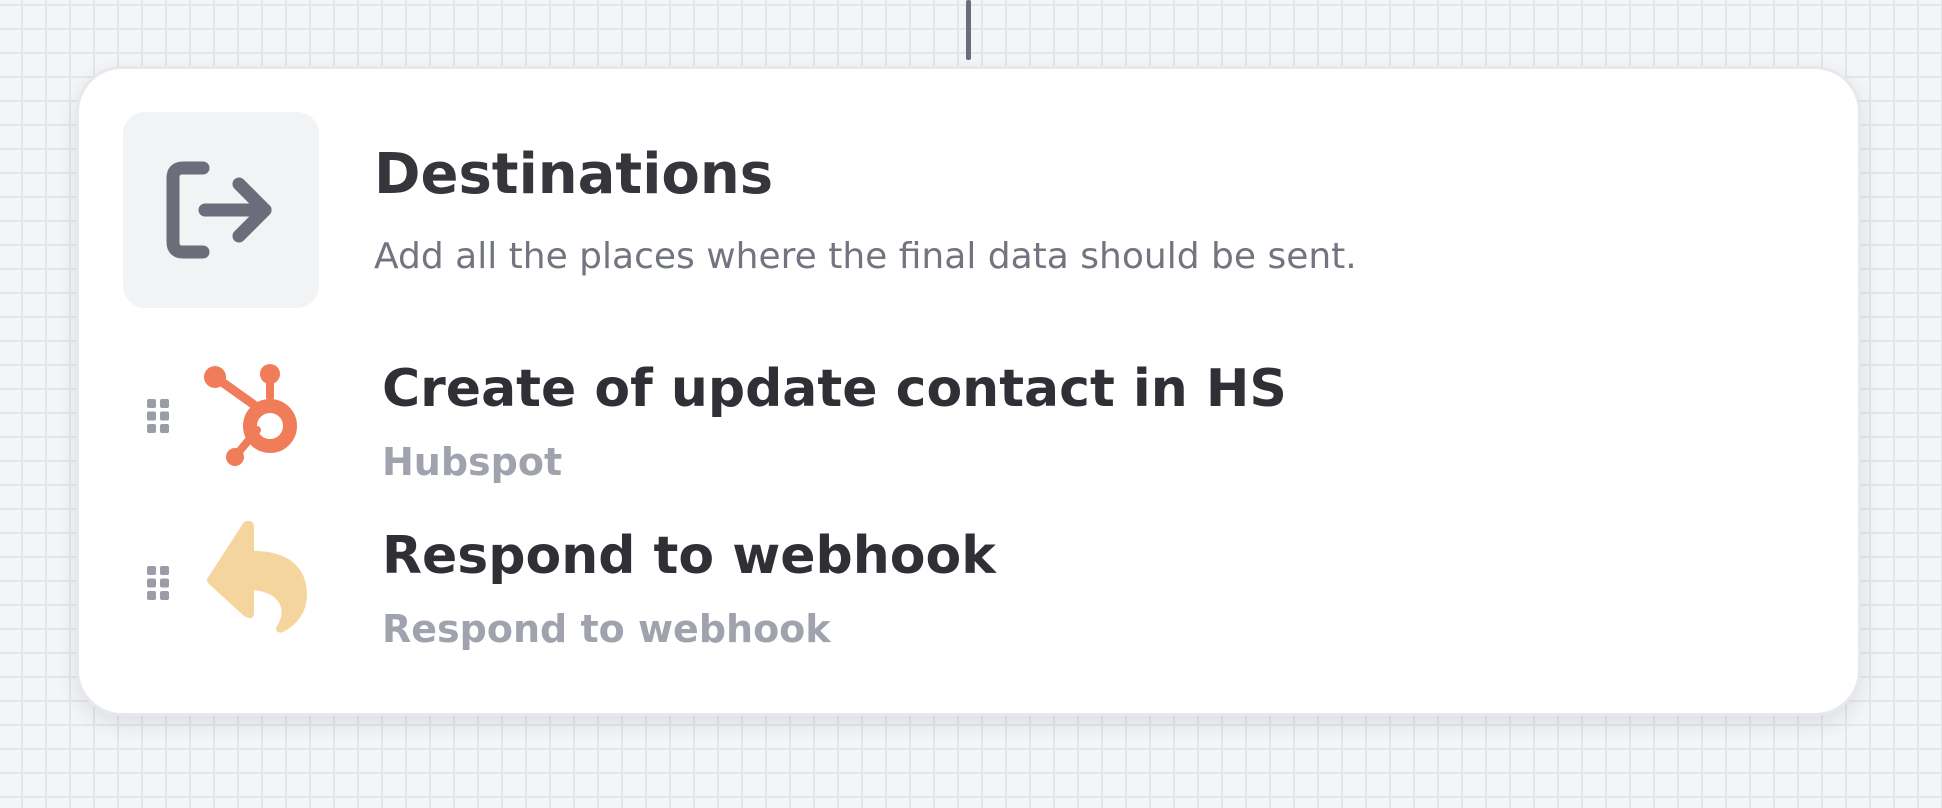 The image size is (1942, 808). I want to click on destinations-icon-box, so click(221, 210).